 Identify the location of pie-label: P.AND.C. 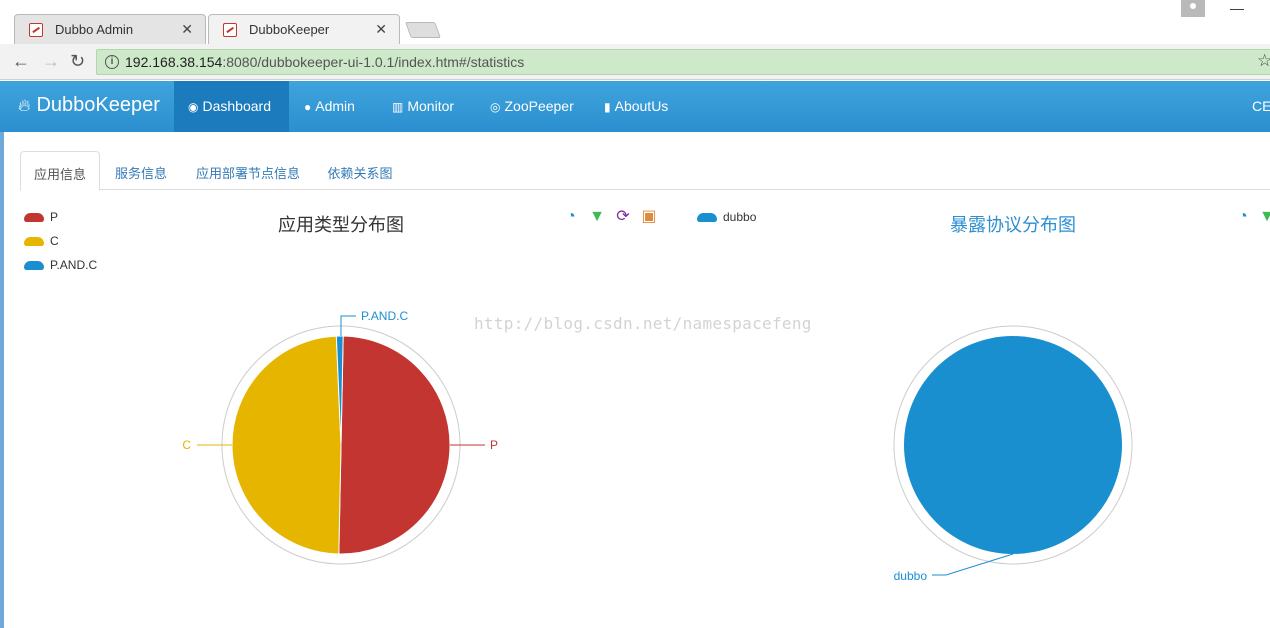
(384, 316).